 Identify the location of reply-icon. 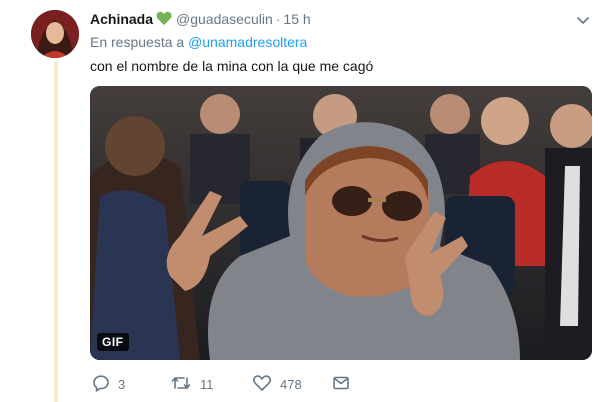
(105, 384).